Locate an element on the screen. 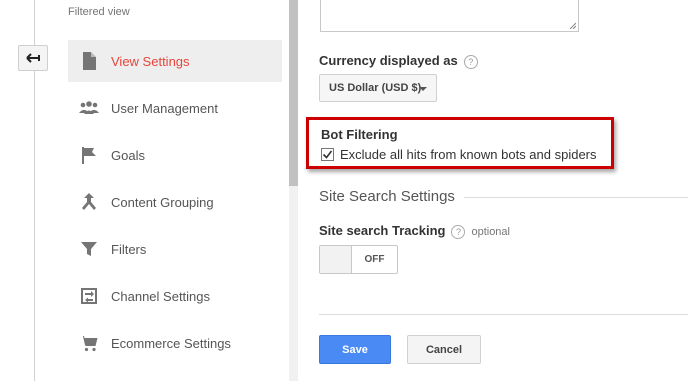 Image resolution: width=688 pixels, height=381 pixels. site-search-tracking-label: Site search Tracking is located at coordinates (382, 230).